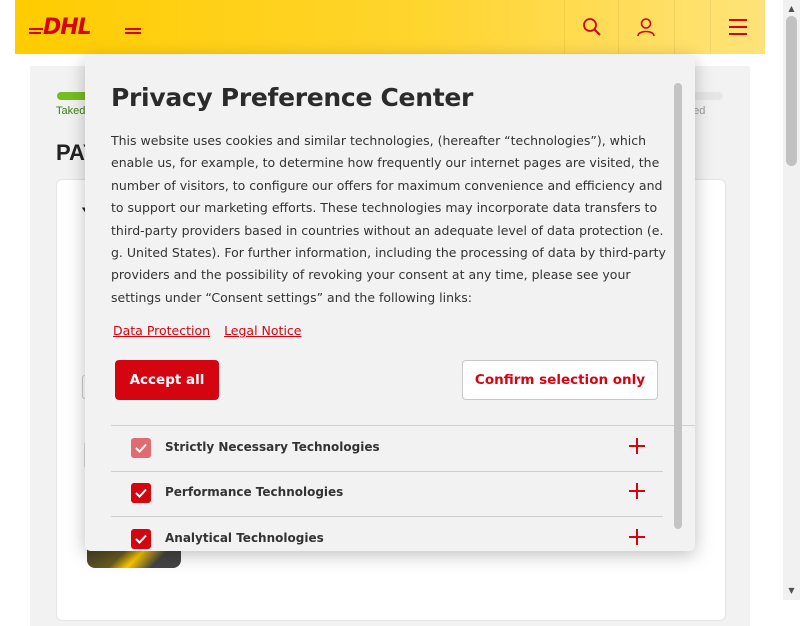 This screenshot has width=800, height=626. Describe the element at coordinates (272, 447) in the screenshot. I see `category-label: Strictly Necessary Technologies` at that location.